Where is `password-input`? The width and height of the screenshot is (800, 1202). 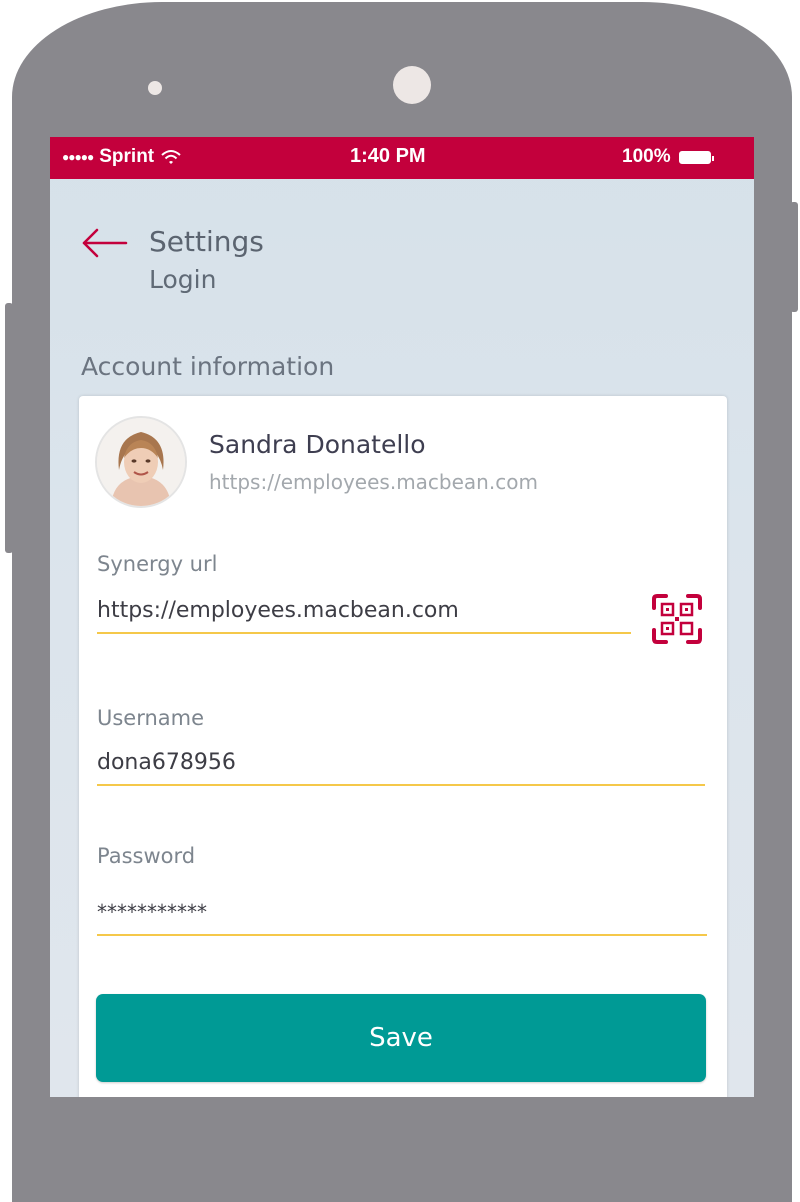
password-input is located at coordinates (402, 913).